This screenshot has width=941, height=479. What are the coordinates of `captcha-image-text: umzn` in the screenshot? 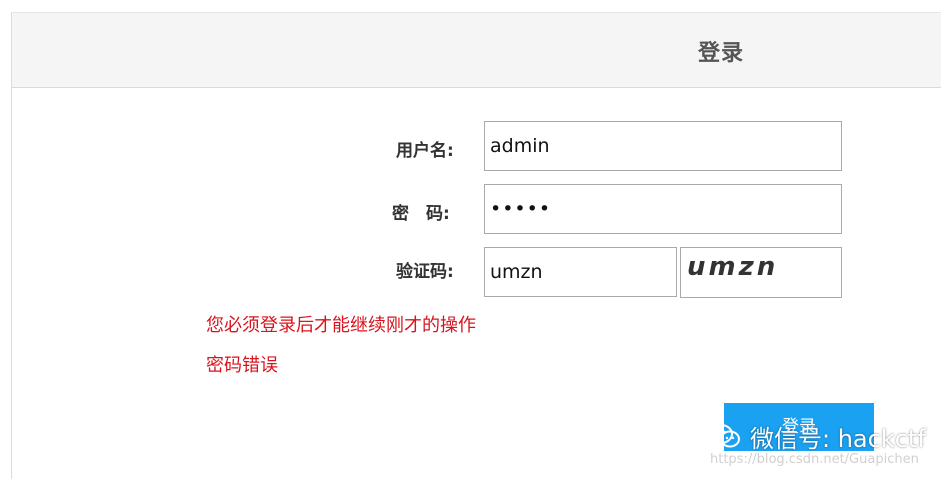 It's located at (733, 267).